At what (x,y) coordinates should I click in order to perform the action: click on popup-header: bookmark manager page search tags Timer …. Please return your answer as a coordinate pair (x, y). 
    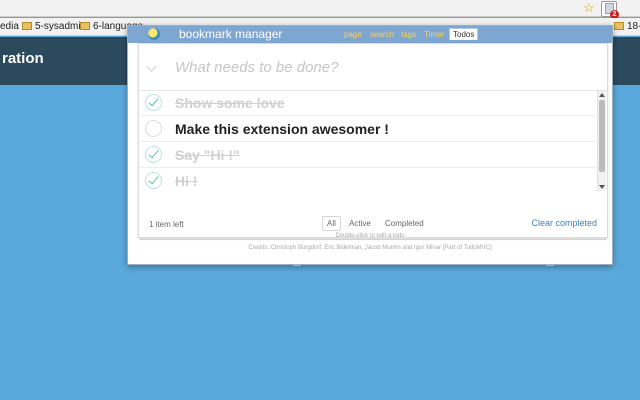
    Looking at the image, I should click on (370, 34).